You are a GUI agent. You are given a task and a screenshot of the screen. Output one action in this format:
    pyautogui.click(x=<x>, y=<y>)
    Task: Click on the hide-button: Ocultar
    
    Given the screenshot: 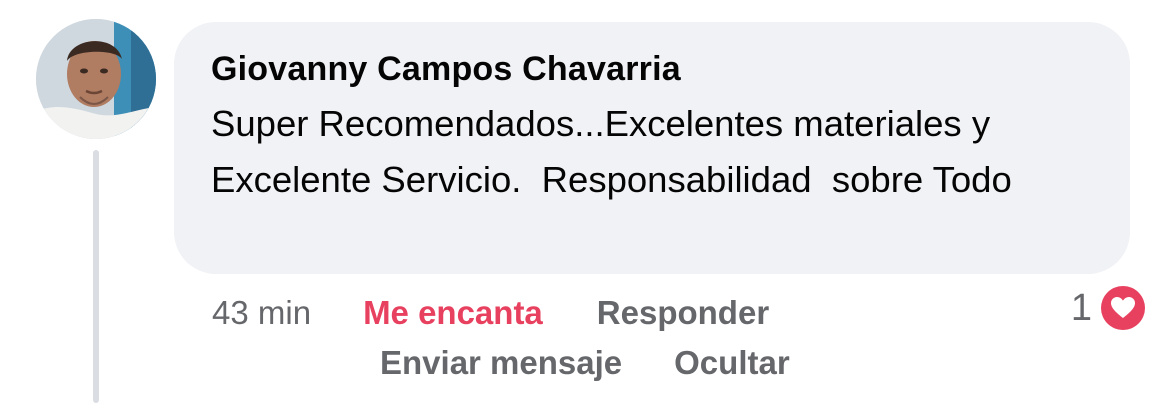 What is the action you would take?
    pyautogui.click(x=732, y=363)
    